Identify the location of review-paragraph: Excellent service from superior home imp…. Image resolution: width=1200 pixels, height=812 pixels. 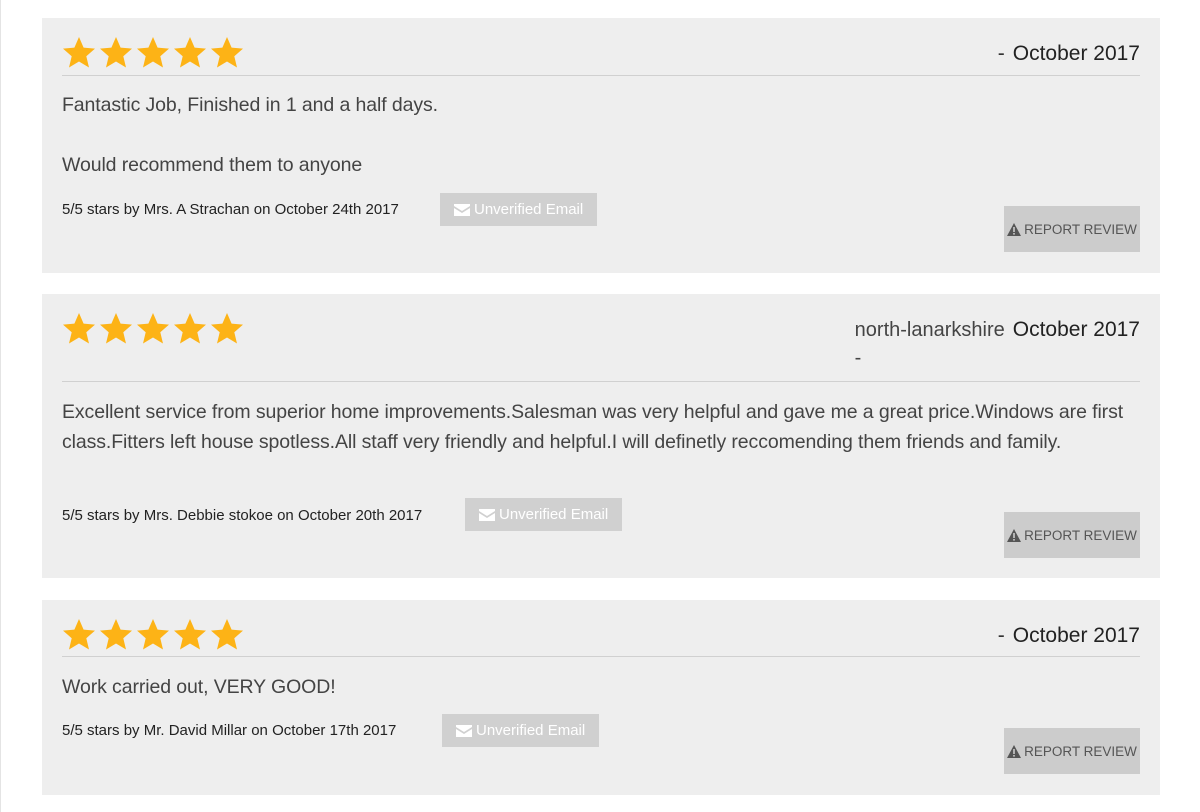
(593, 427).